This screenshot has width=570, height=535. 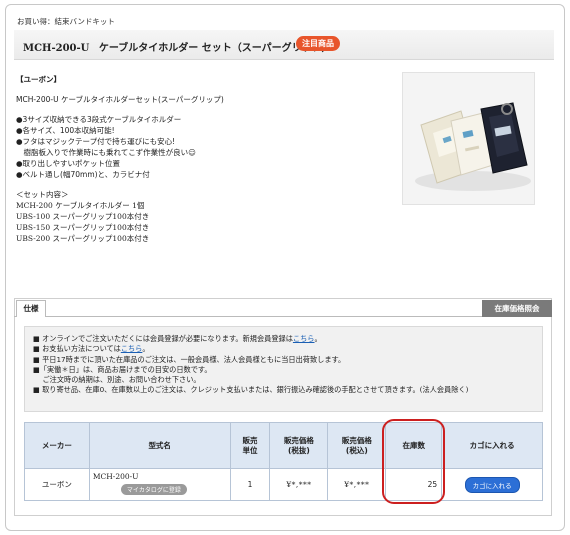 I want to click on set-item: UBS-150 スーパーグリップ100本付き, so click(x=83, y=227).